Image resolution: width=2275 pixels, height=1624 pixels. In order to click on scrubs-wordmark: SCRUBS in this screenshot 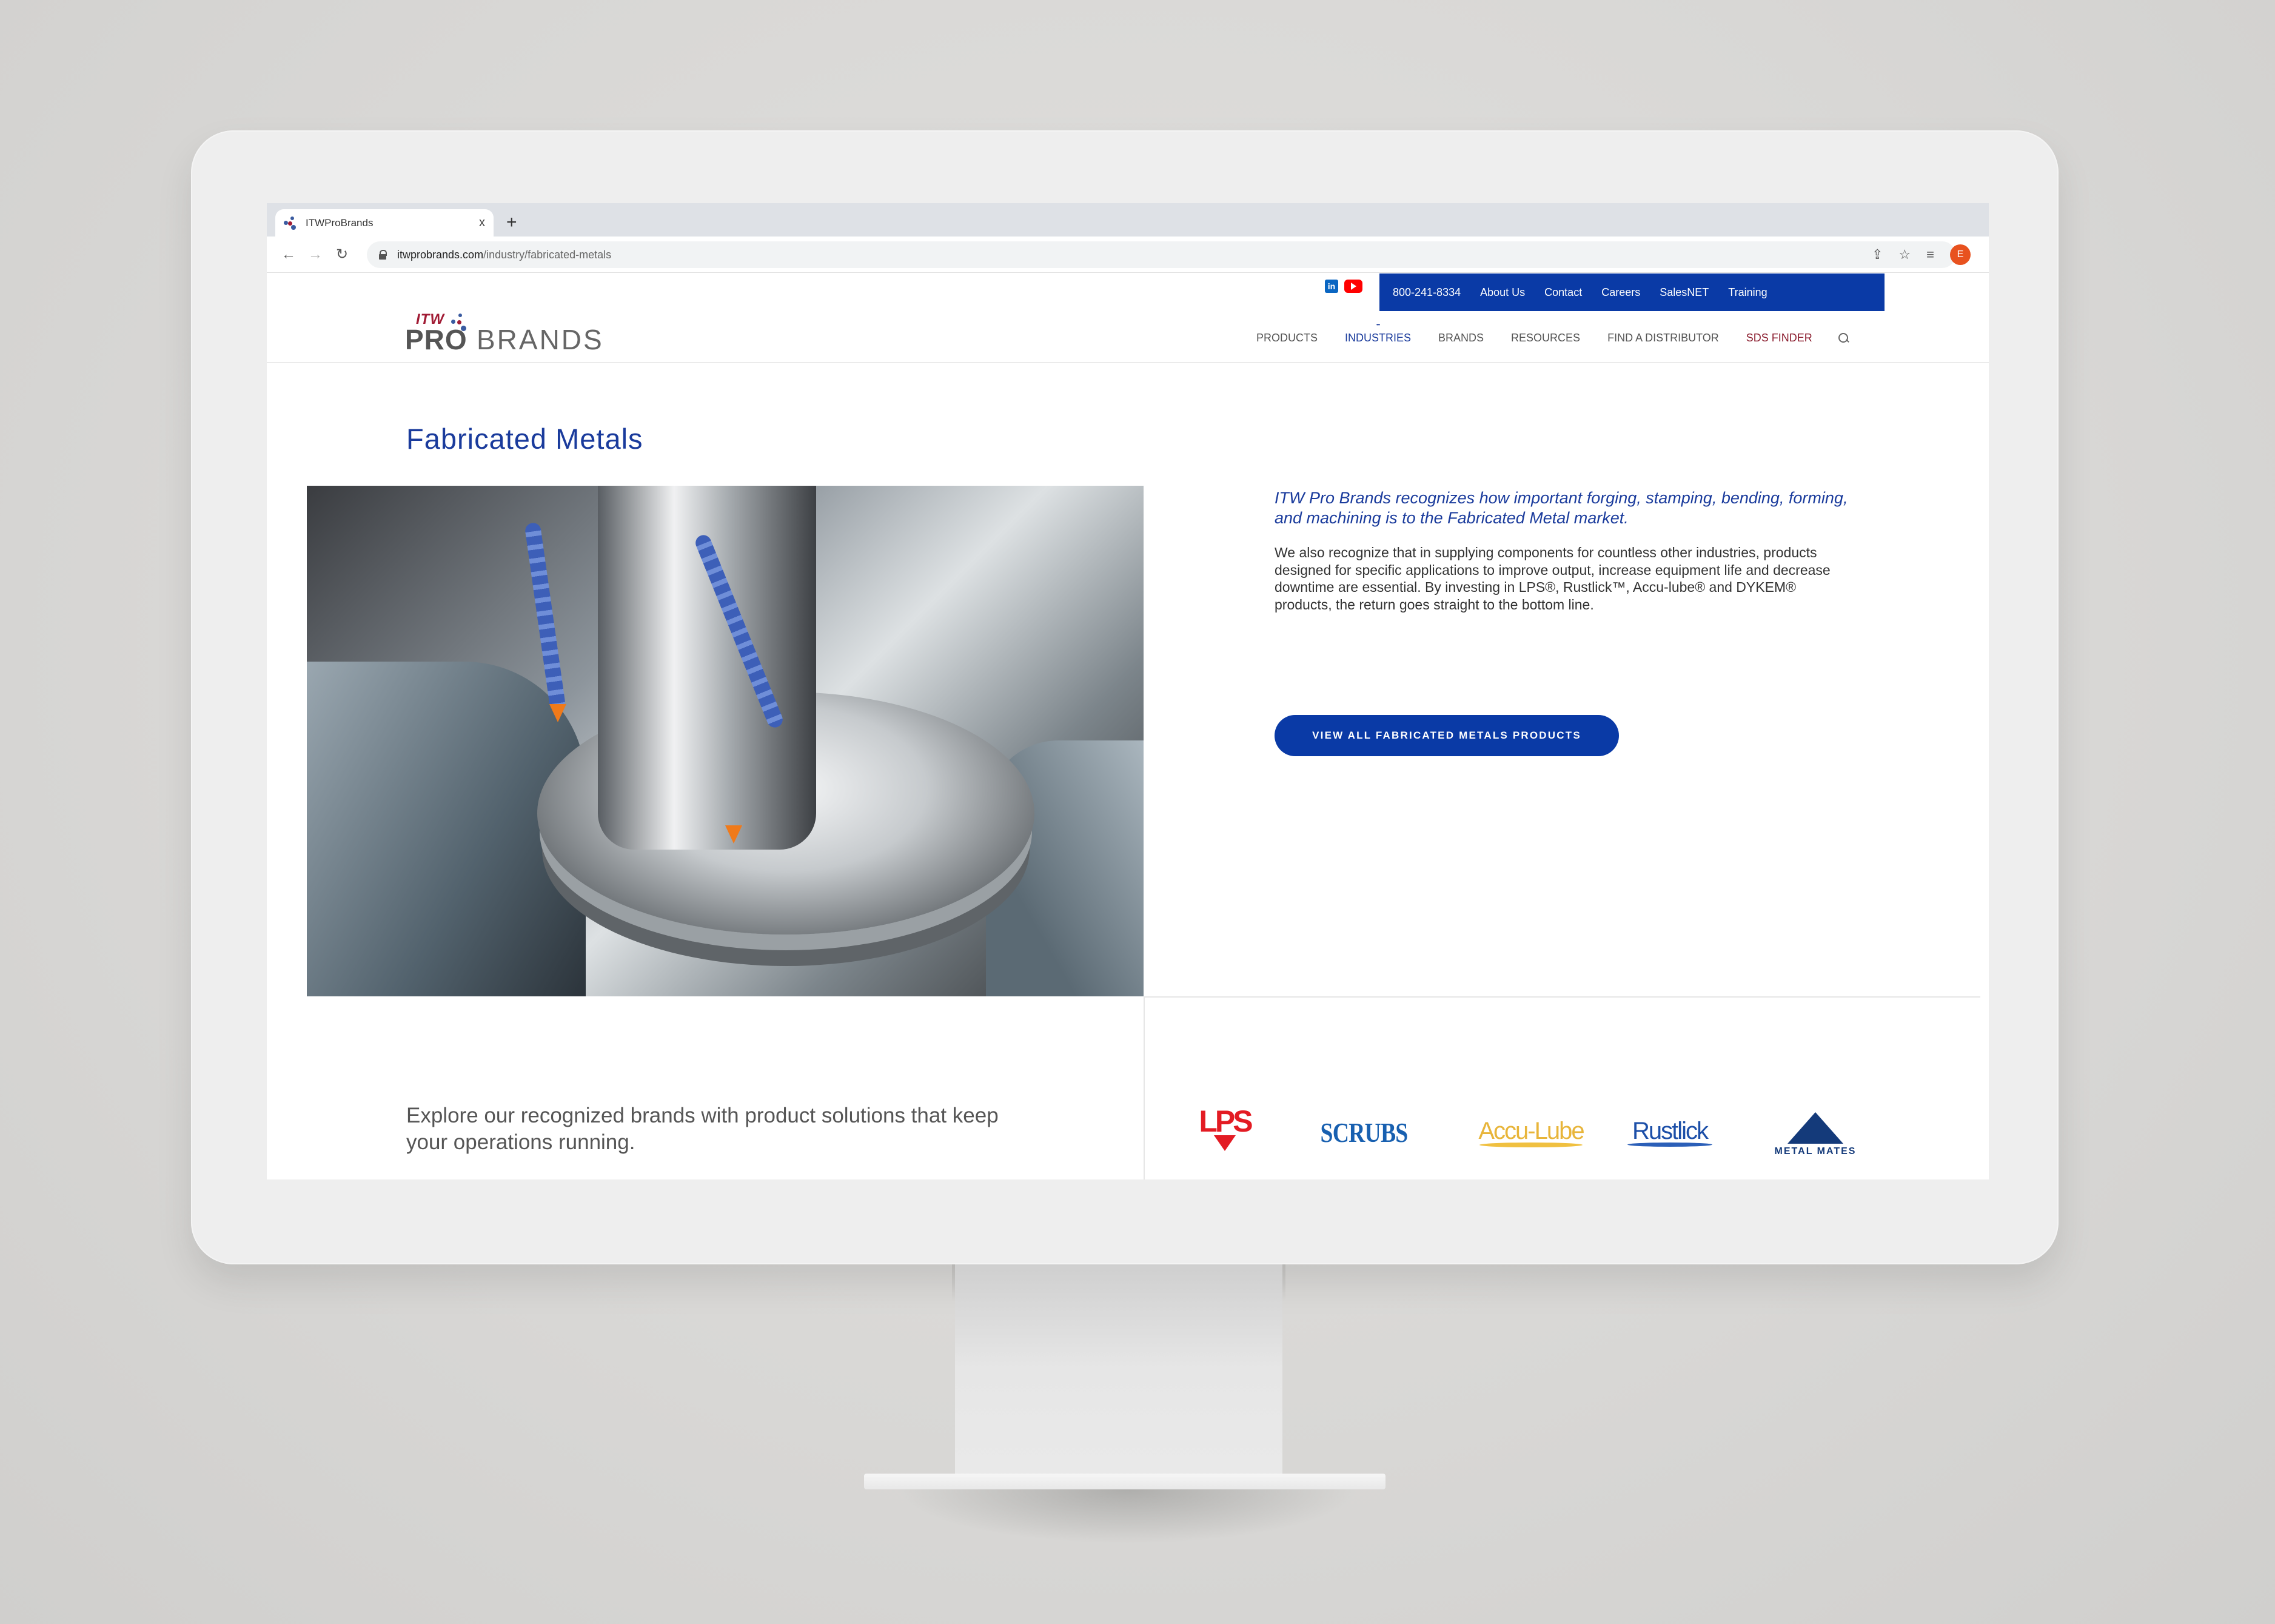, I will do `click(1364, 1132)`.